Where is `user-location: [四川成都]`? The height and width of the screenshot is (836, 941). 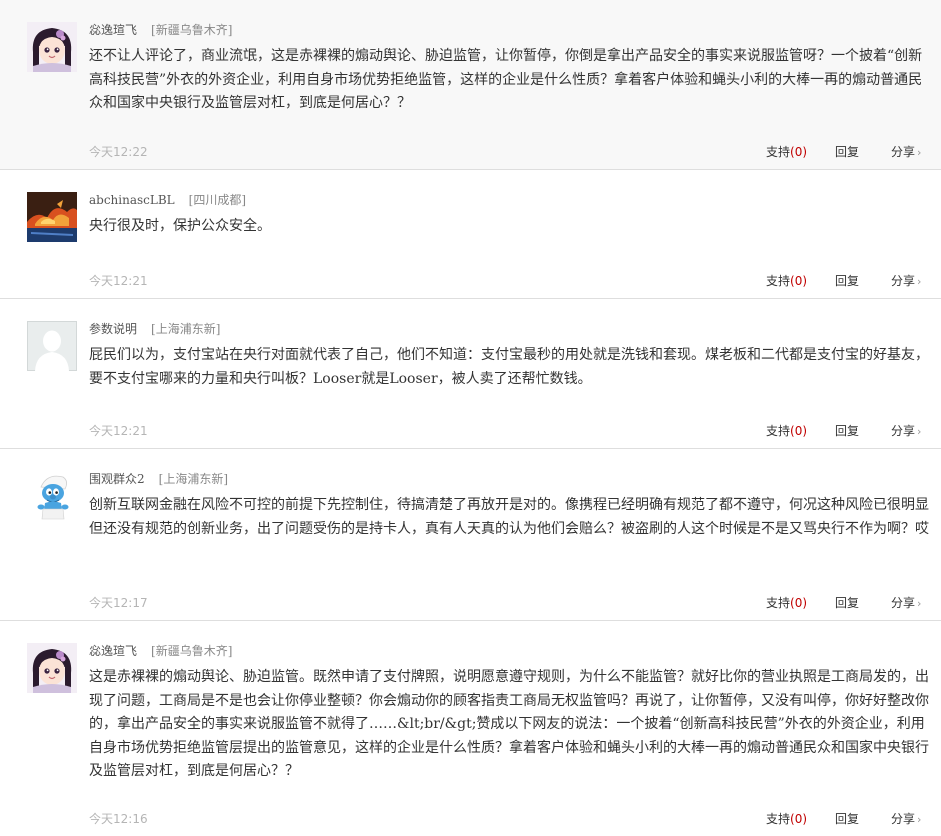
user-location: [四川成都] is located at coordinates (217, 200).